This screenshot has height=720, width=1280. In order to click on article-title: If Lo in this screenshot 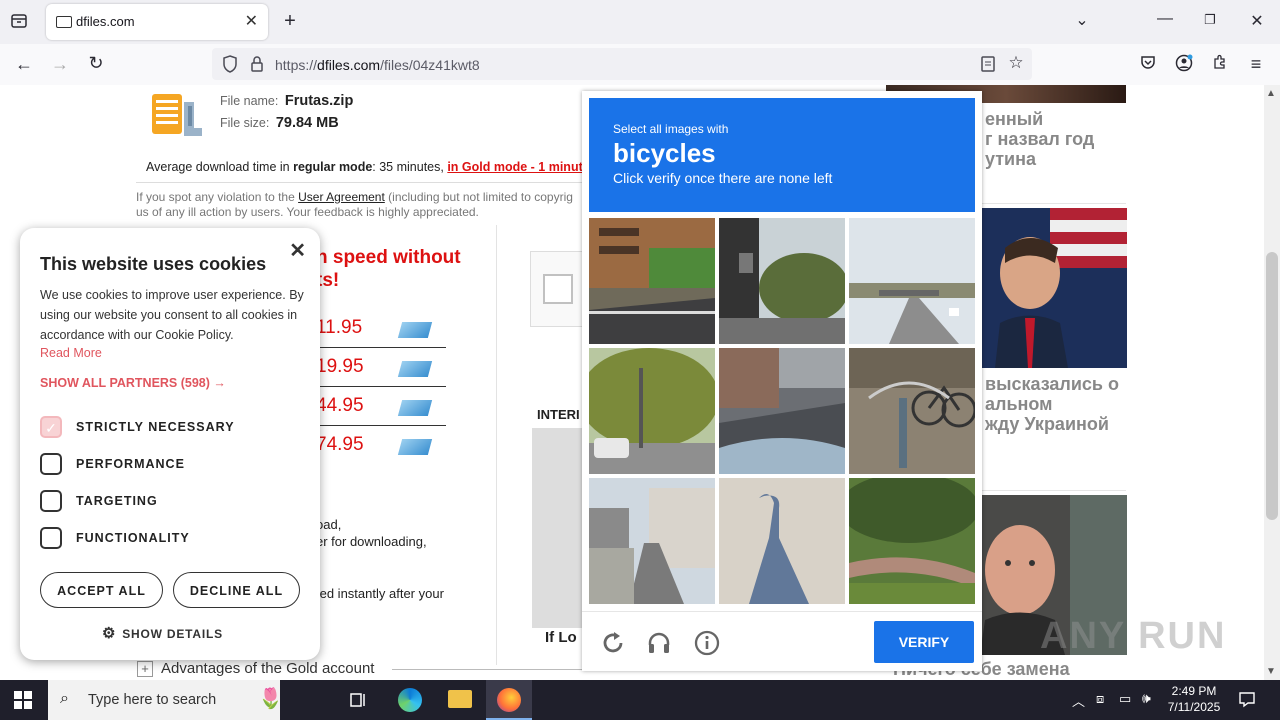, I will do `click(561, 637)`.